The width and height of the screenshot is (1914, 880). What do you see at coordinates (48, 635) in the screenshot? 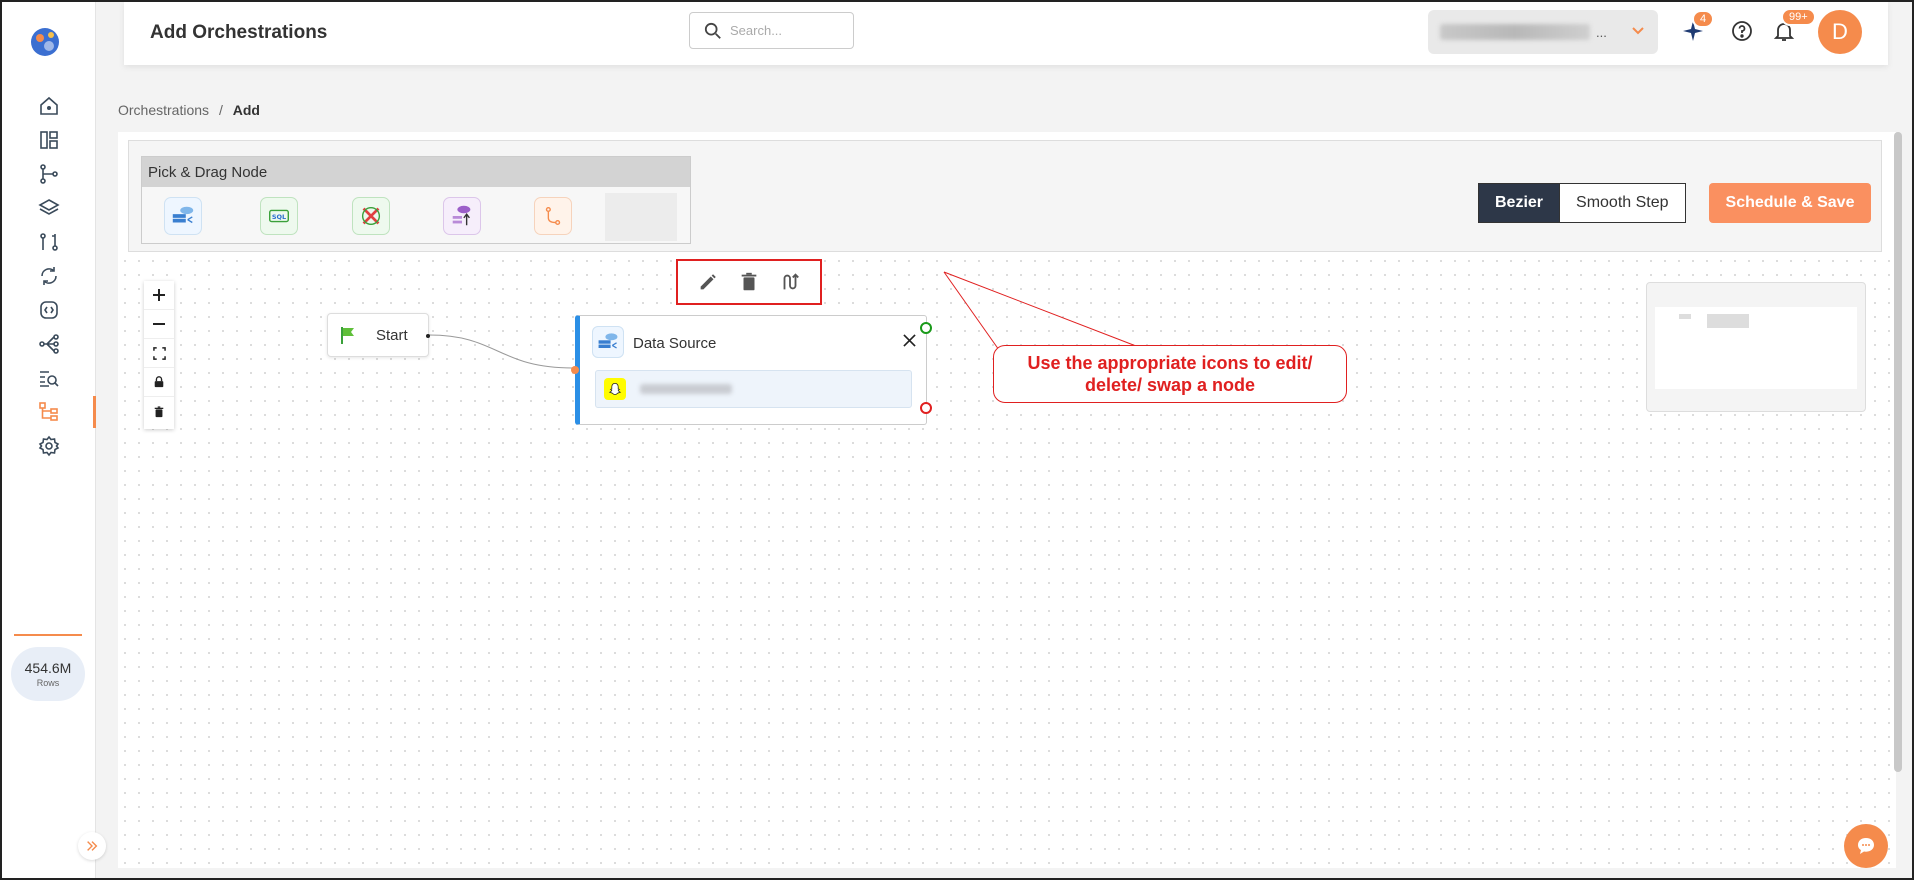
I see `sidebar-divider` at bounding box center [48, 635].